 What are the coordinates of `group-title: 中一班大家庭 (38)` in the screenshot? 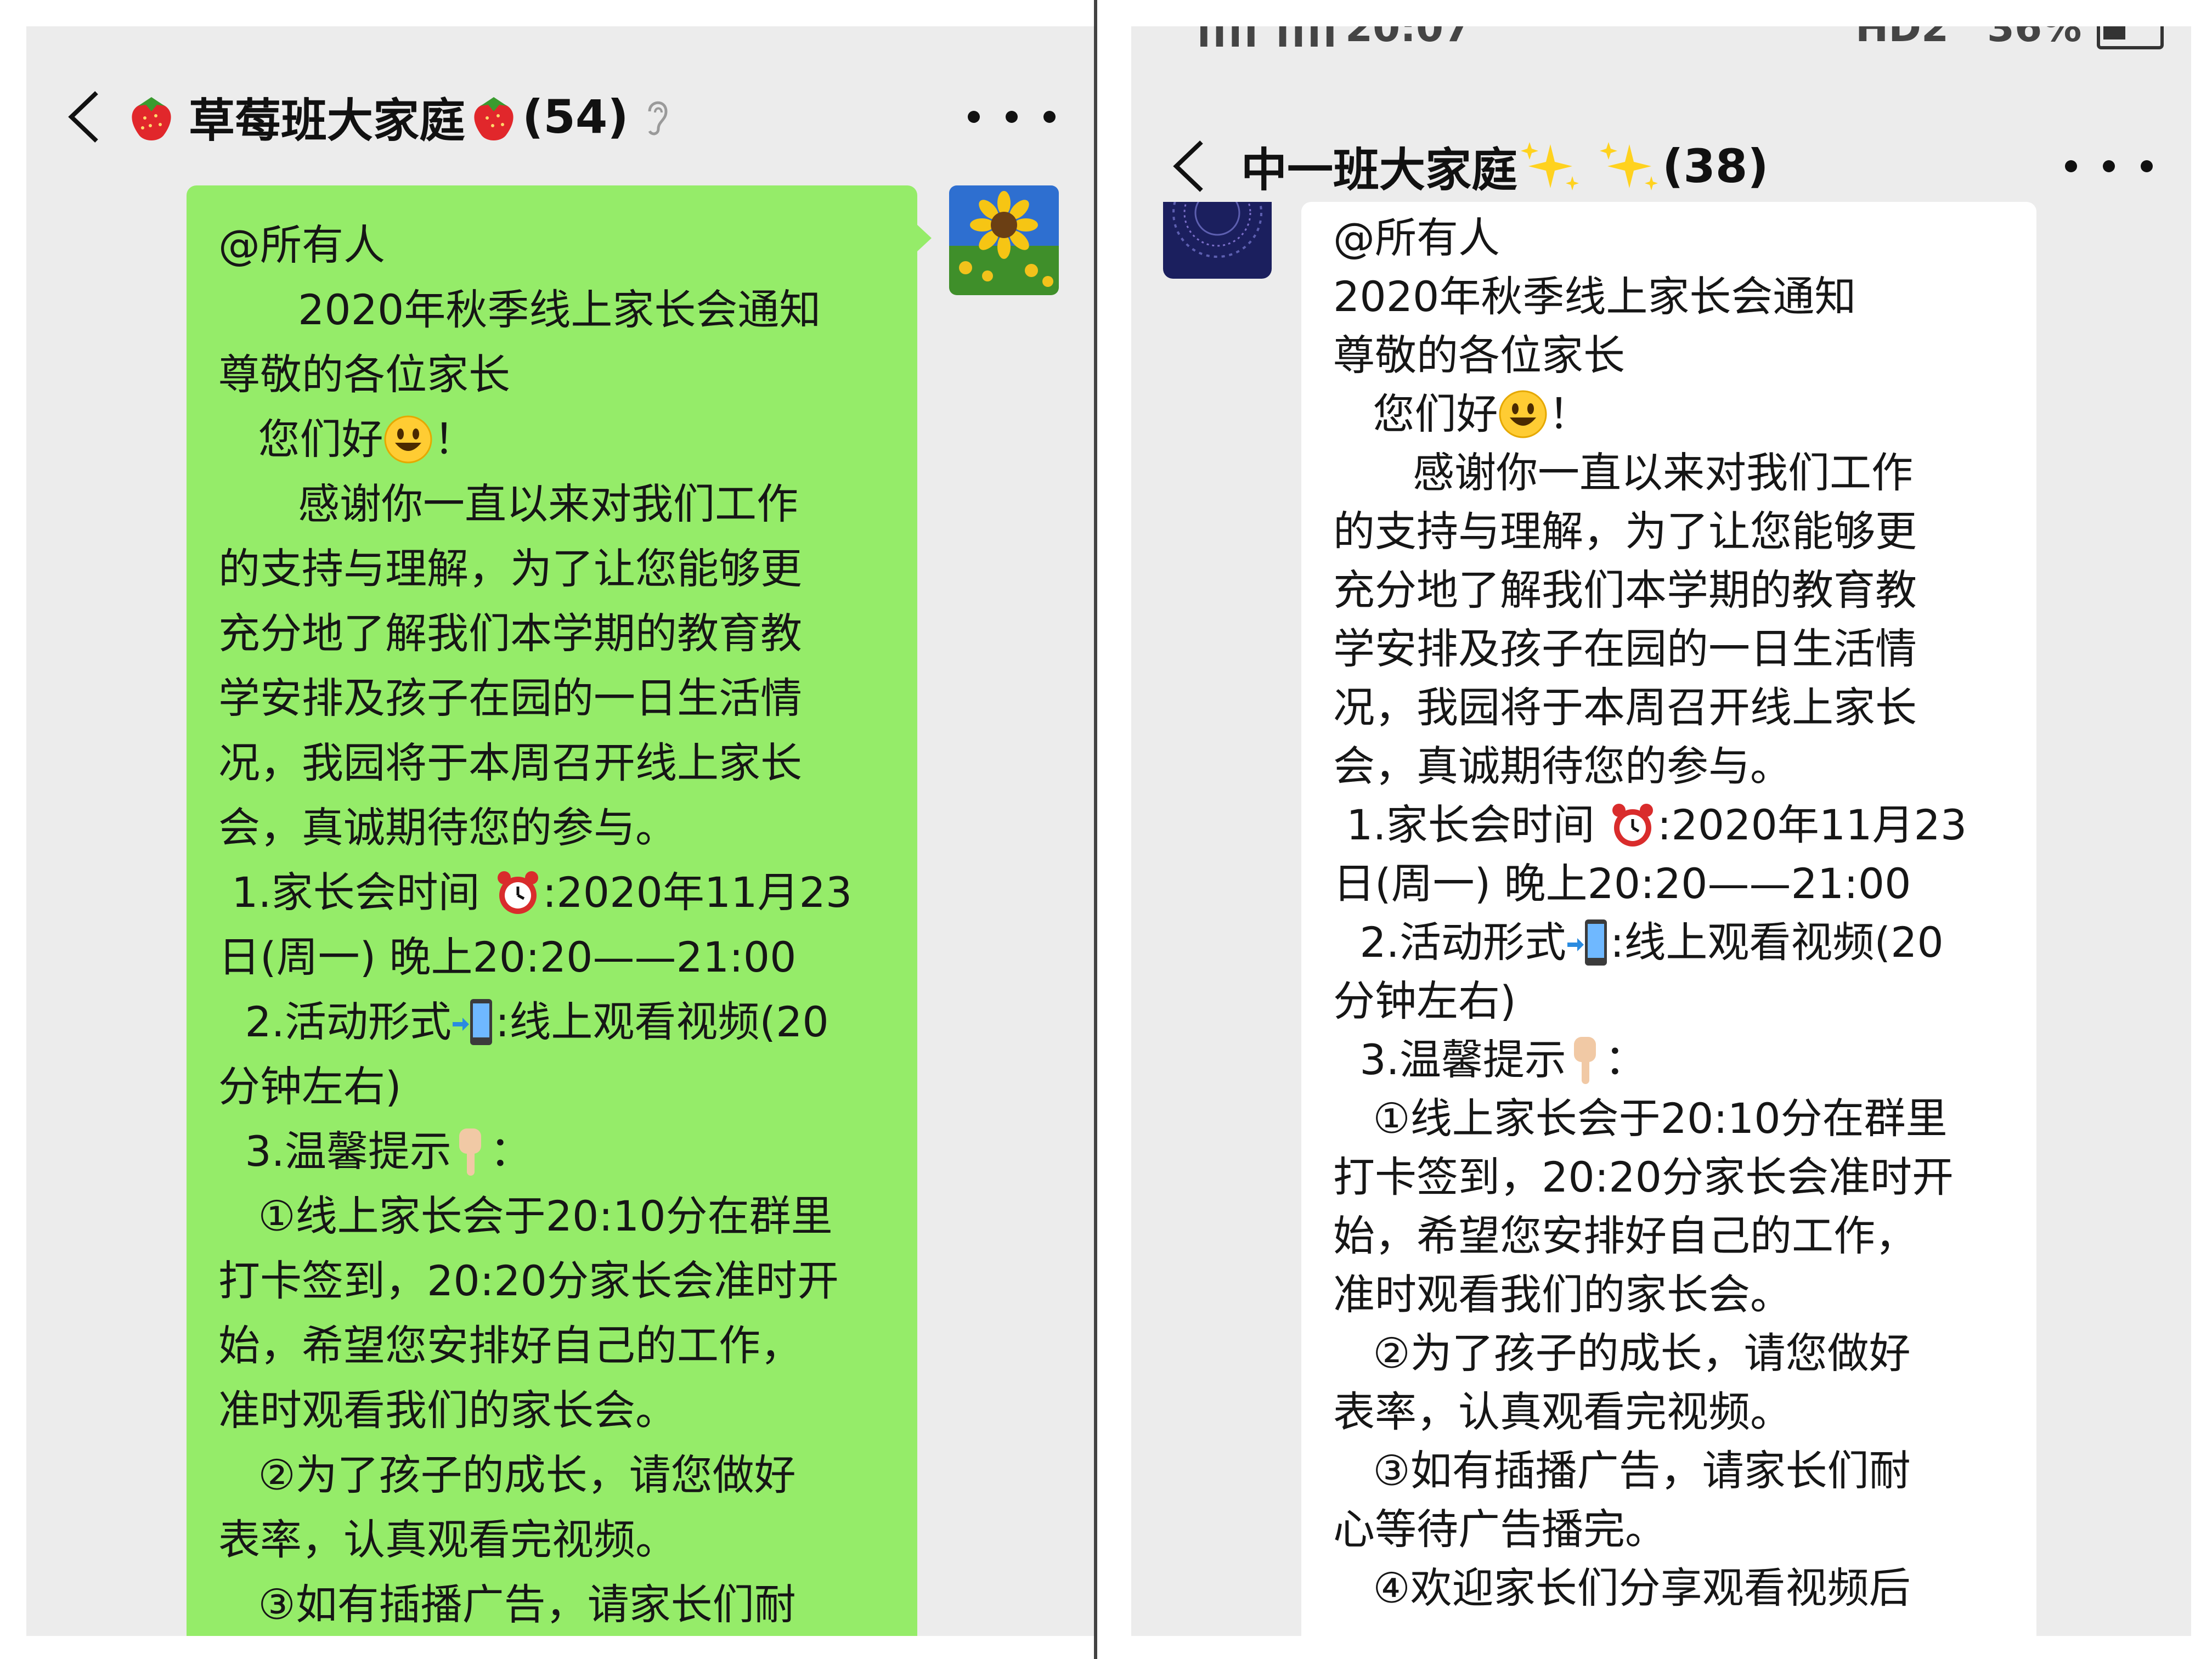 It's located at (1505, 167).